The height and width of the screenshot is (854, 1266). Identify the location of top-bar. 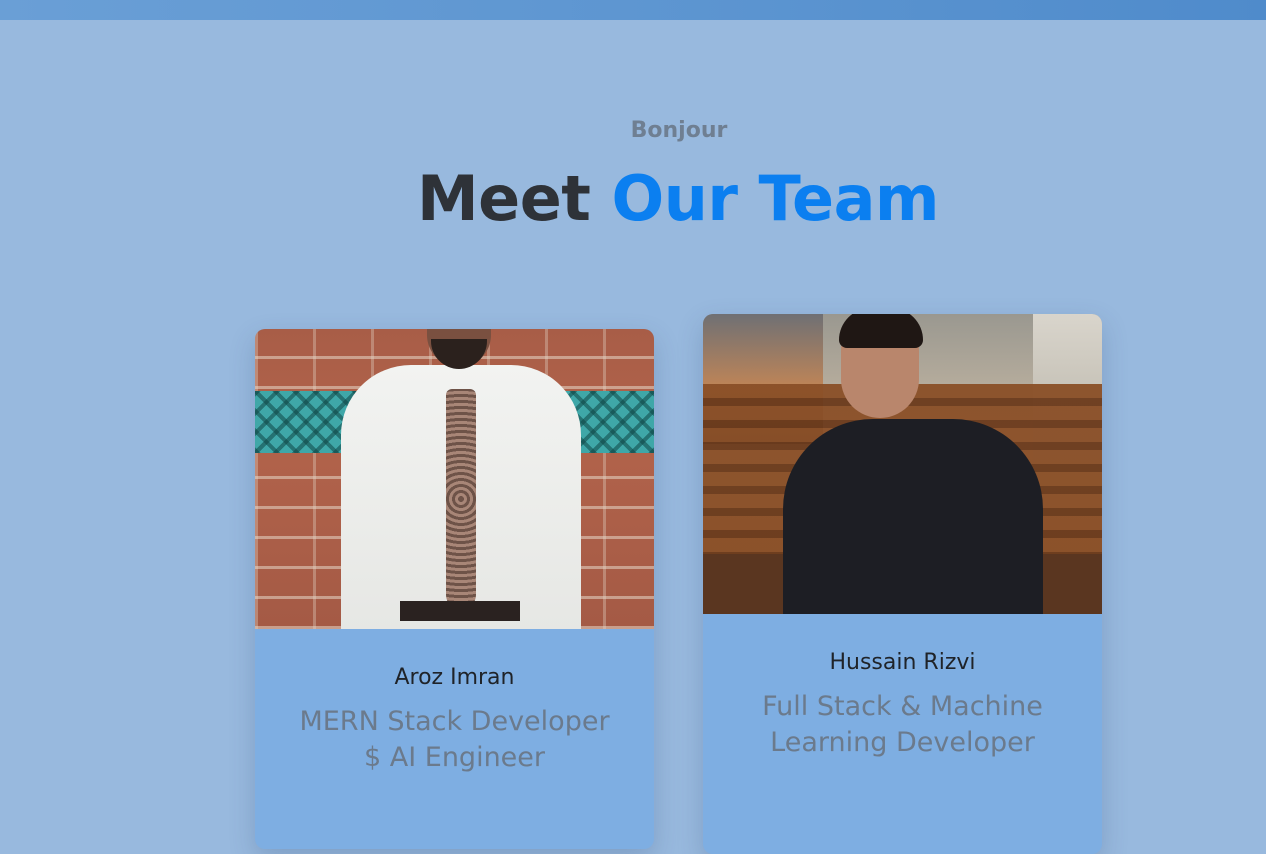
(633, 10).